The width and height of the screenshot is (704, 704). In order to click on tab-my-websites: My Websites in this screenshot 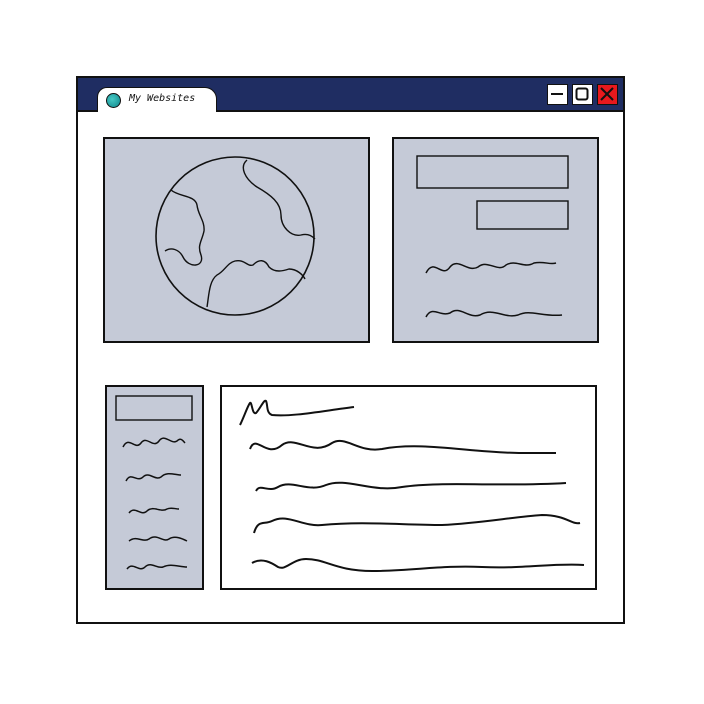, I will do `click(157, 99)`.